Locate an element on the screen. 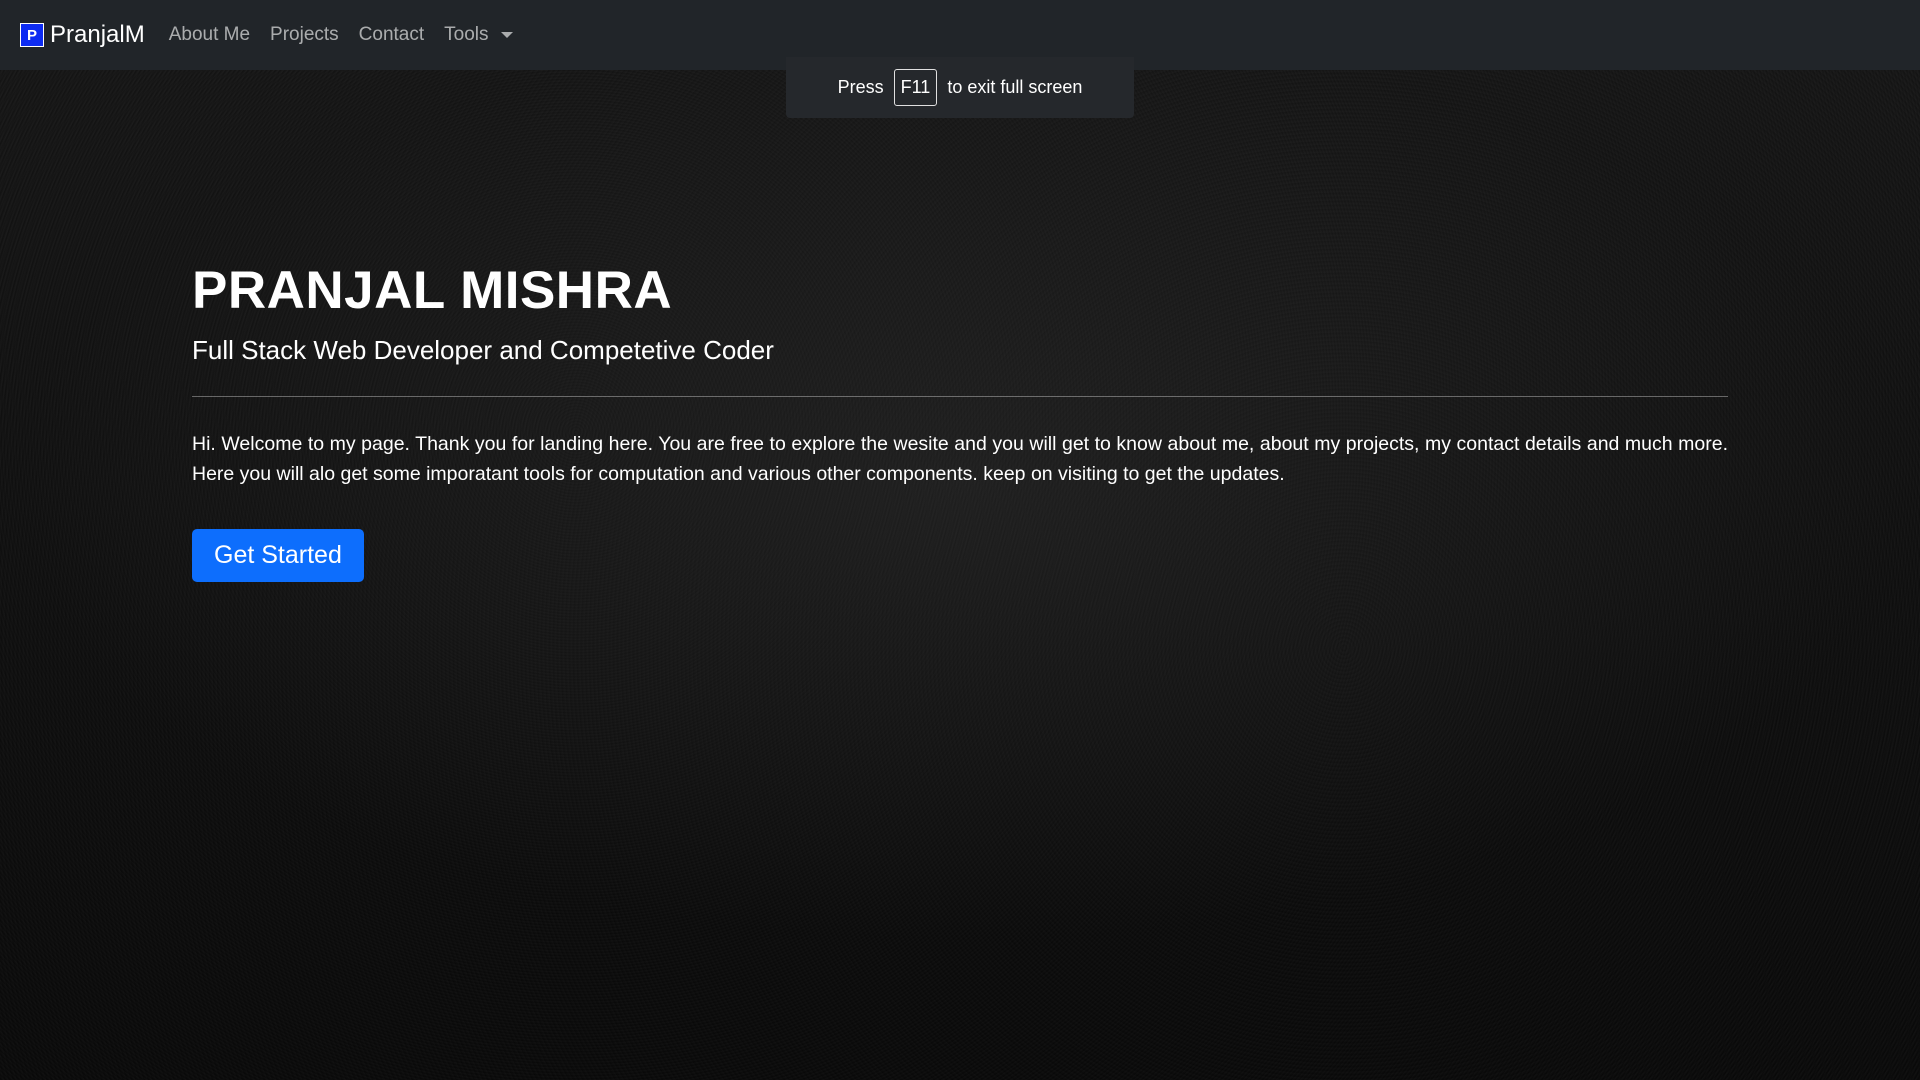 The height and width of the screenshot is (1080, 1920). fullscreen-notice-suffix: to exit full screen is located at coordinates (1015, 87).